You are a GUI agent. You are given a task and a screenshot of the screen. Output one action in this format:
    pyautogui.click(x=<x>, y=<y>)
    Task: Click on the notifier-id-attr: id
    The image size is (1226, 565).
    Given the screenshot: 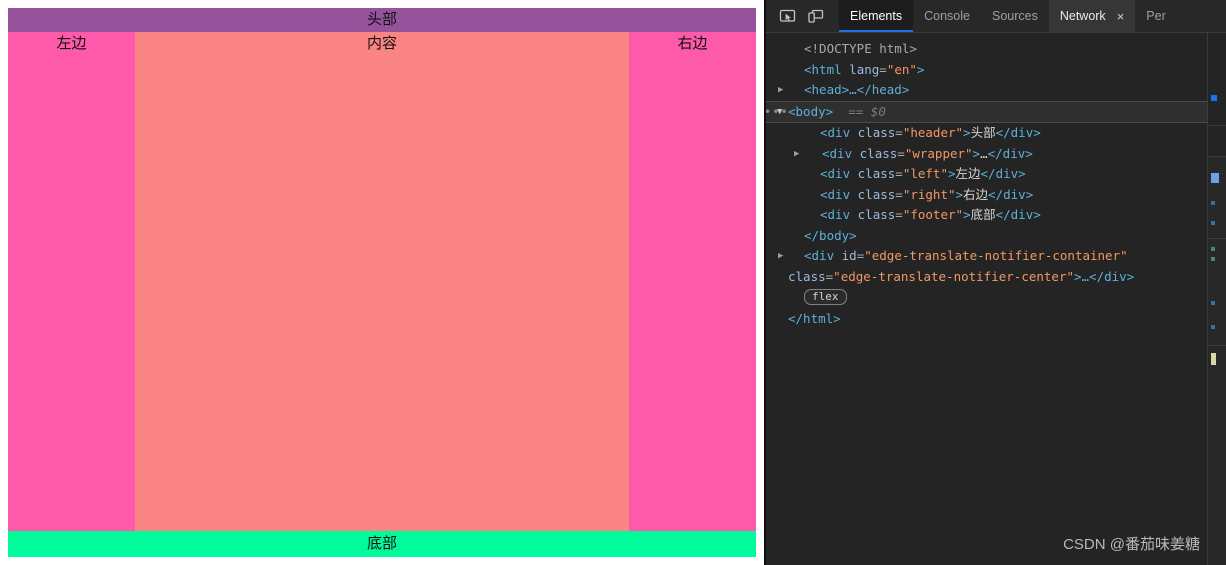 What is the action you would take?
    pyautogui.click(x=849, y=255)
    